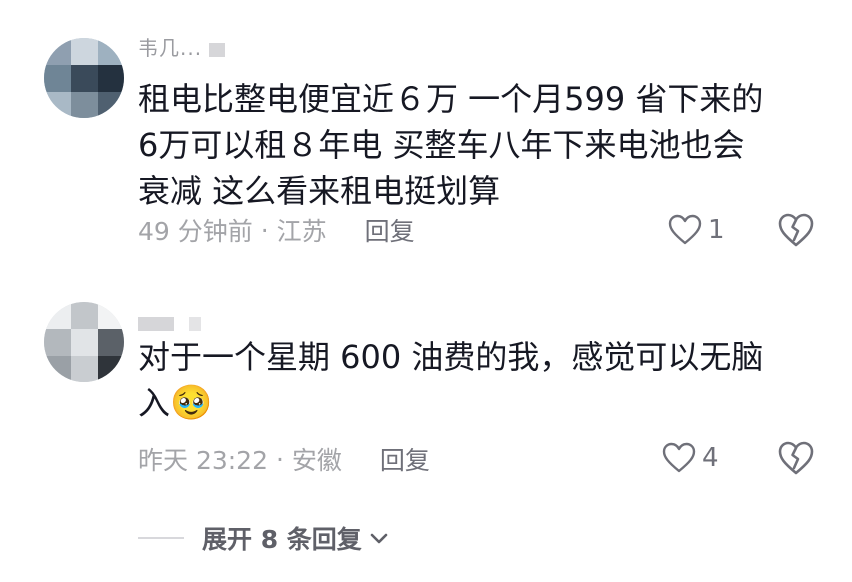  I want to click on like-button: 1, so click(696, 230).